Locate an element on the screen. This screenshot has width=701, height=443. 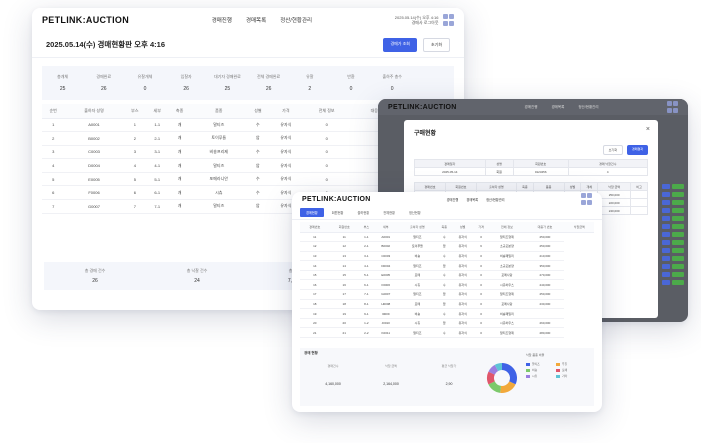
table-row: 20 20 1-2 J0010 시츄 암 유자식 0 시츄하우스 260,000 is located at coordinates (447, 323).